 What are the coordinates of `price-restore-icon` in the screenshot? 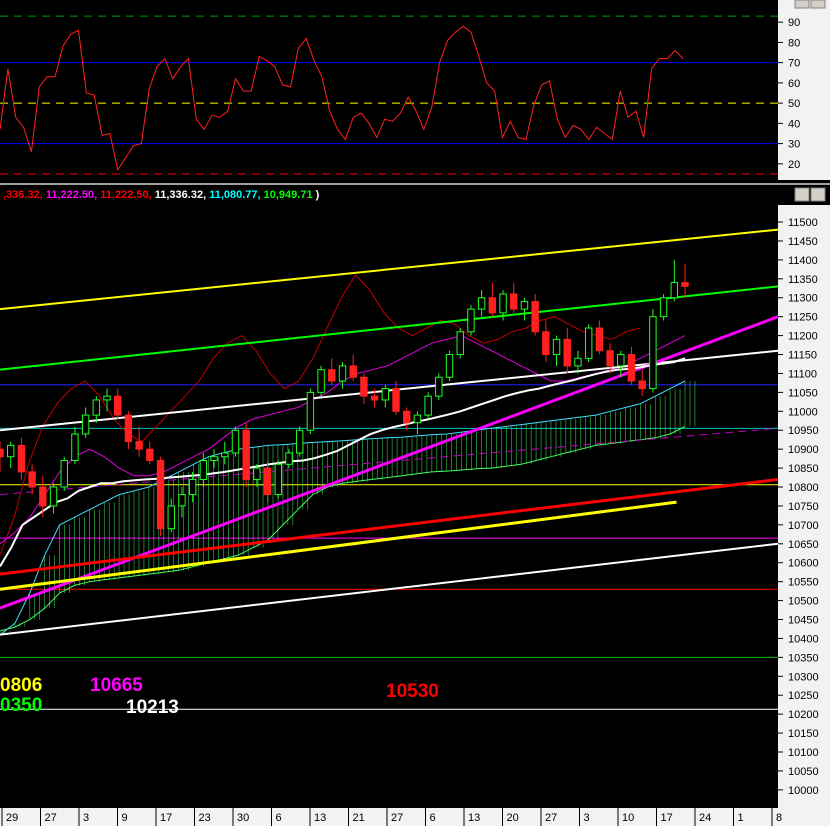 It's located at (802, 194).